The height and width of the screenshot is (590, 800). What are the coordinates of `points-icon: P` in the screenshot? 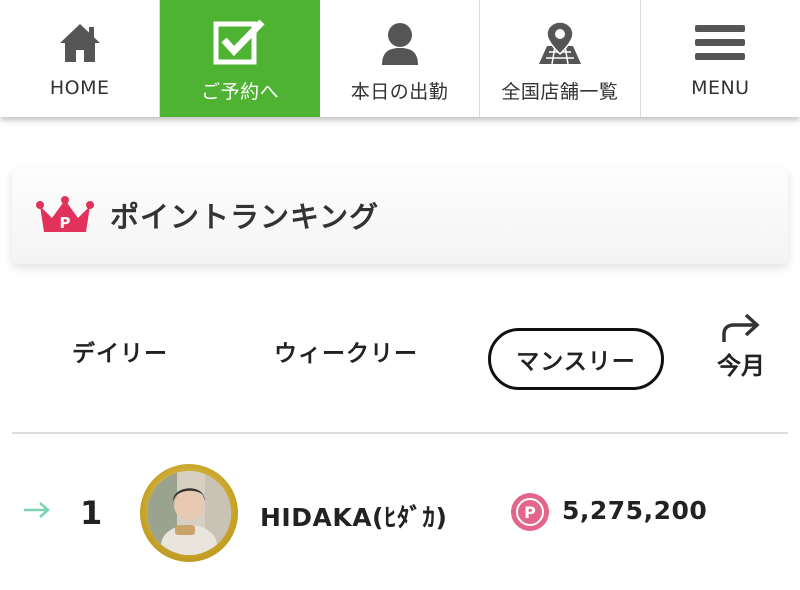 It's located at (530, 514).